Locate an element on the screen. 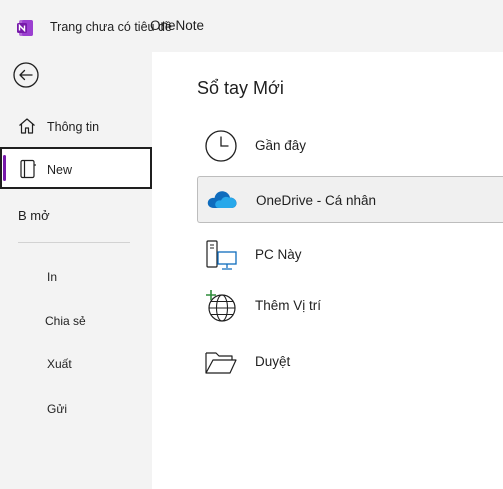 This screenshot has height=489, width=503. location-recent: Gần đây is located at coordinates (350, 145).